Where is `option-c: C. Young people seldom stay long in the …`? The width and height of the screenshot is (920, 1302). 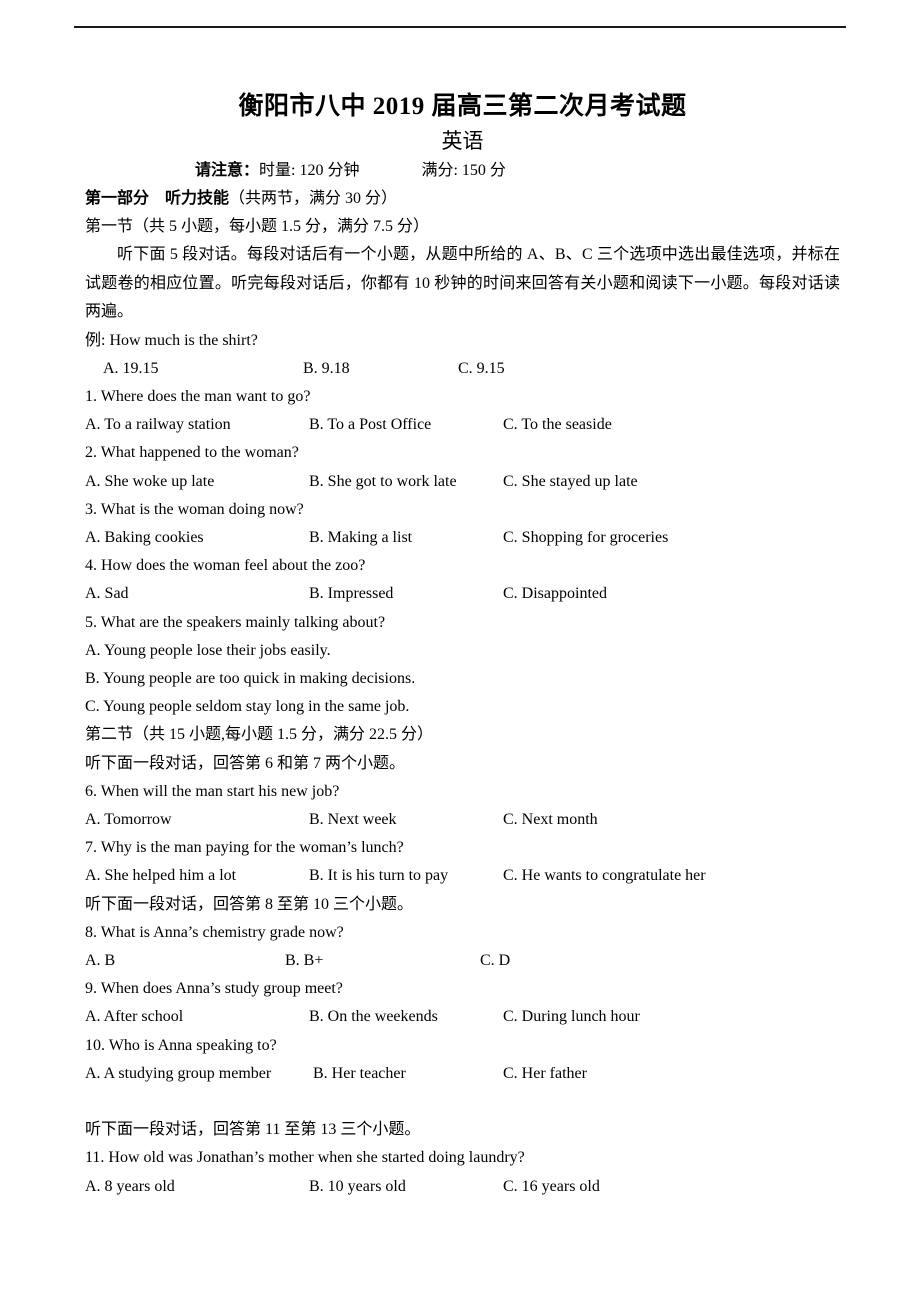
option-c: C. Young people seldom stay long in the … is located at coordinates (462, 707).